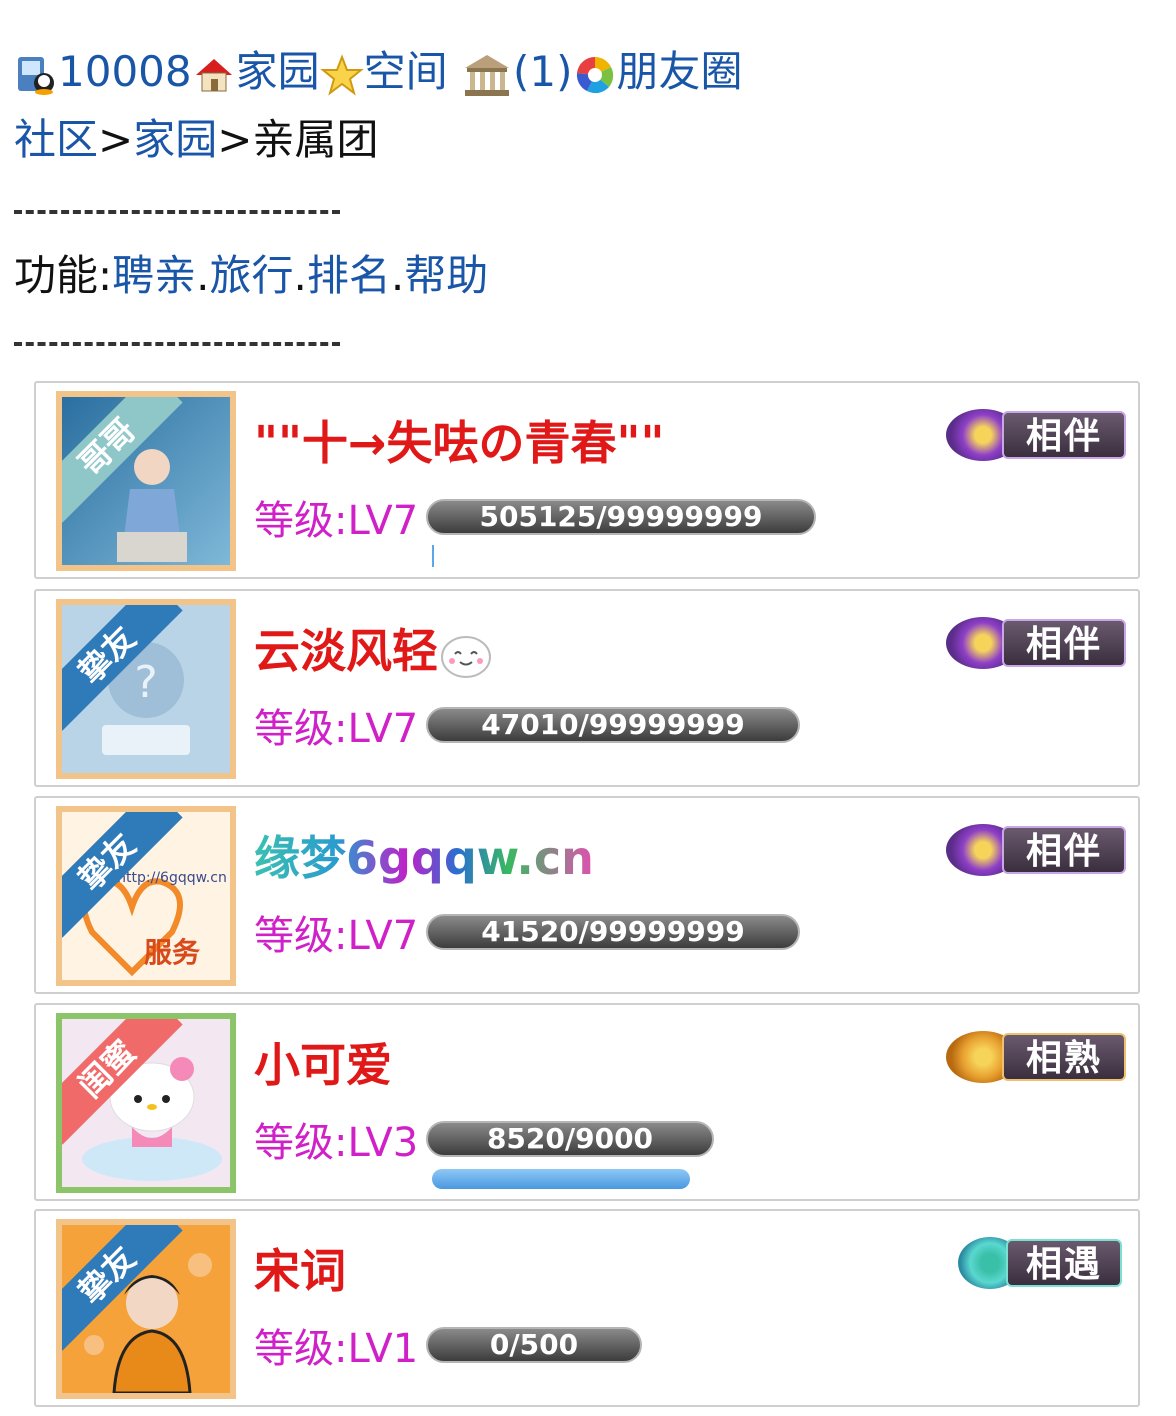 Image resolution: width=1176 pixels, height=1416 pixels. I want to click on rank-link: 排名, so click(349, 275).